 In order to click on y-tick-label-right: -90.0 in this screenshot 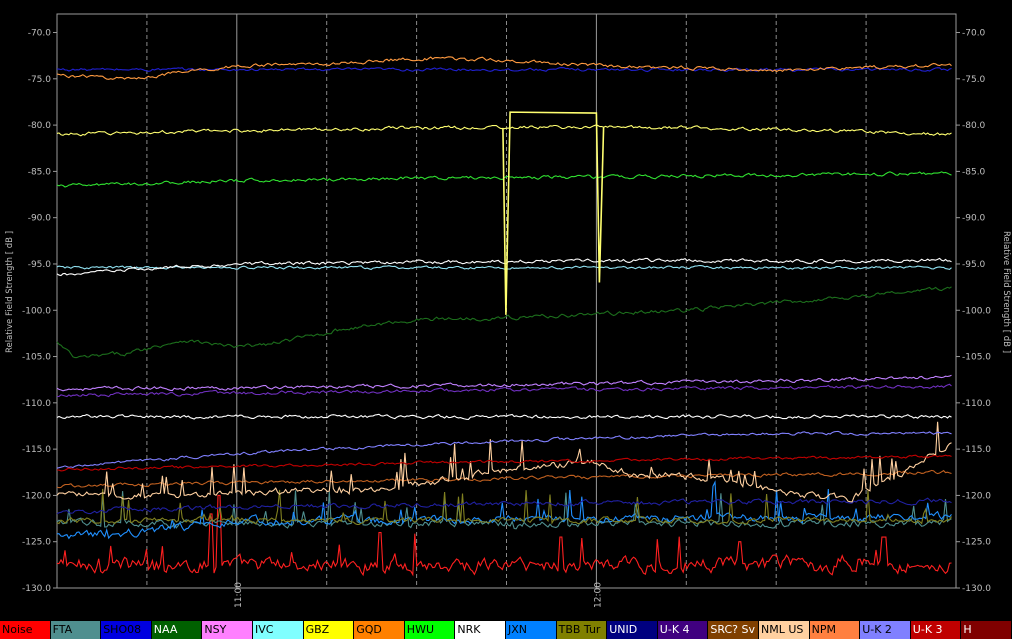, I will do `click(974, 219)`.